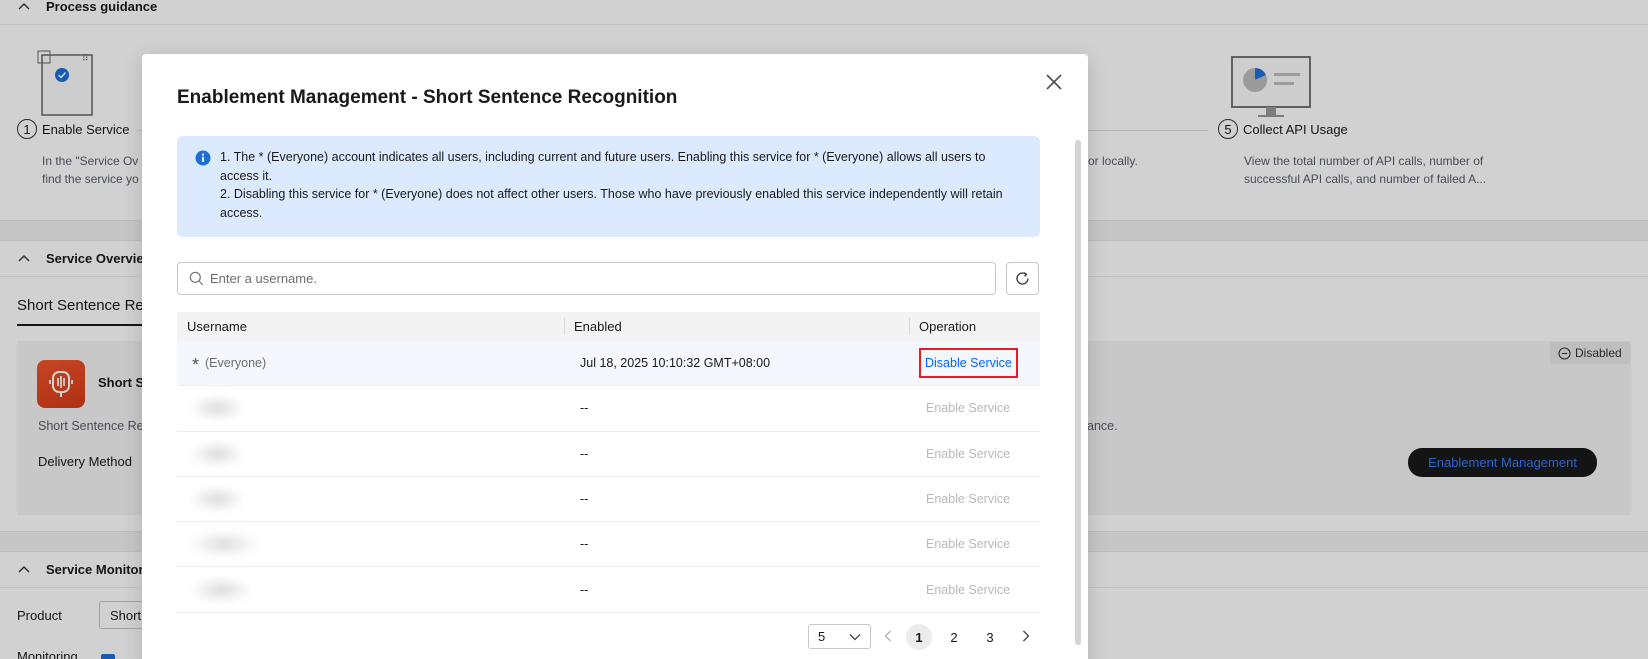  What do you see at coordinates (1054, 82) in the screenshot?
I see `close-icon` at bounding box center [1054, 82].